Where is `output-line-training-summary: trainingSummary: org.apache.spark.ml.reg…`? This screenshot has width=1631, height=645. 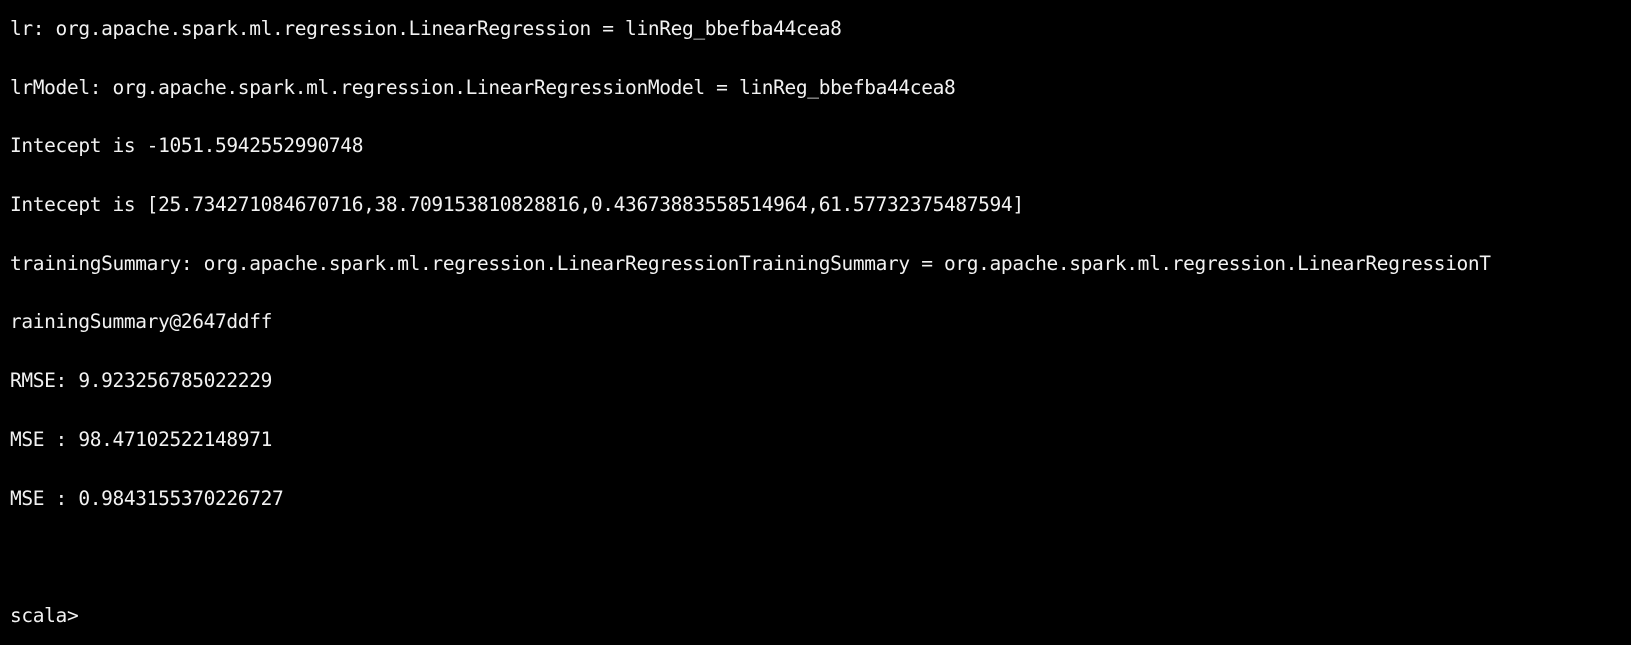 output-line-training-summary: trainingSummary: org.apache.spark.ml.reg… is located at coordinates (750, 263).